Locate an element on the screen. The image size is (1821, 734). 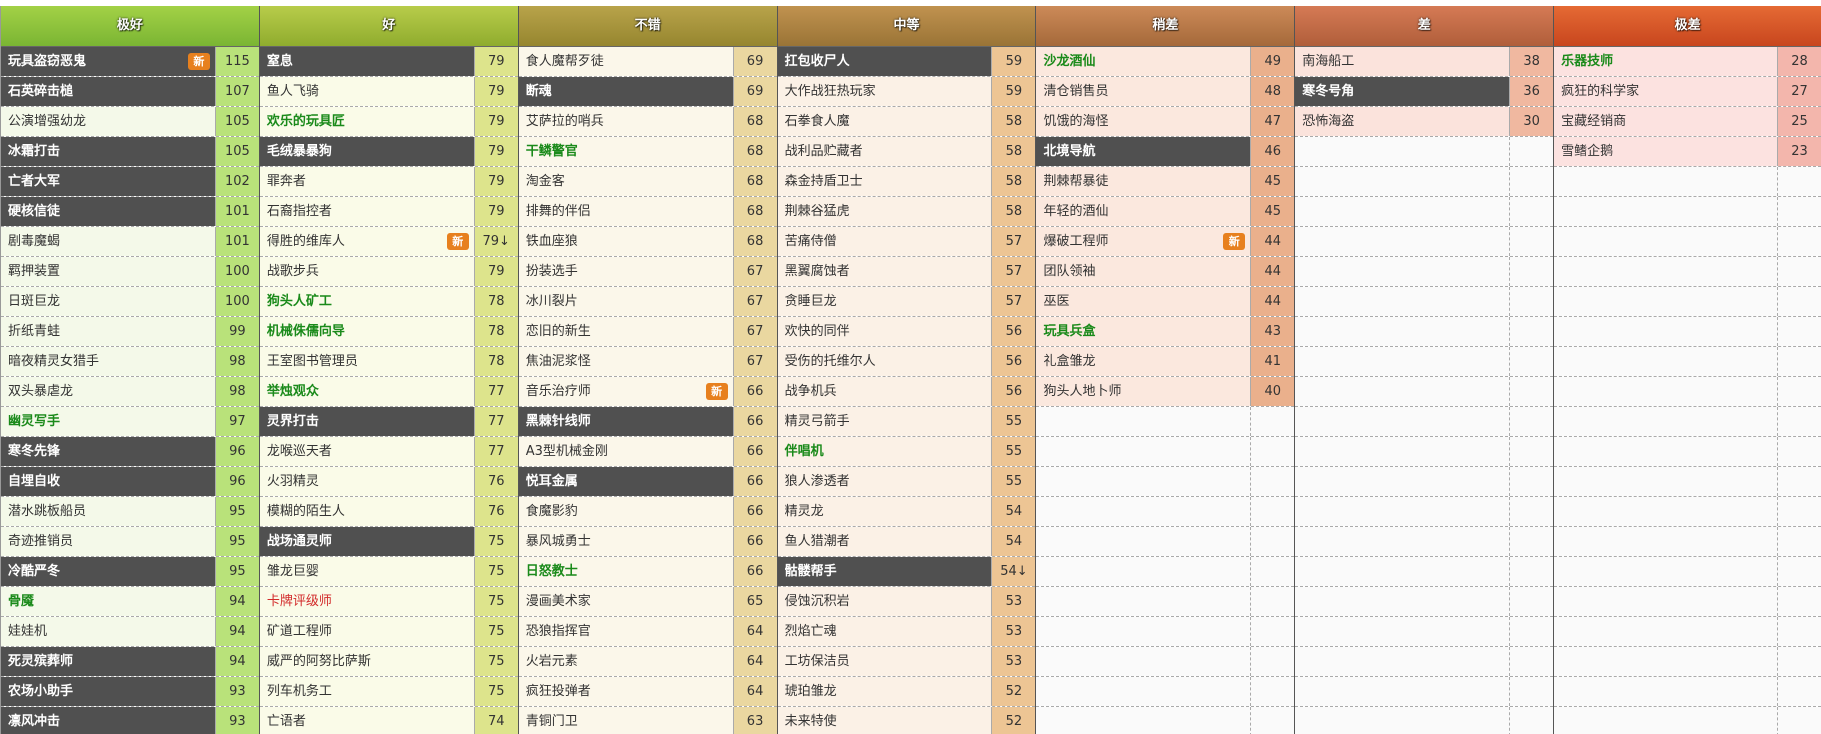
card-name: 大作战狂热玩家 is located at coordinates (884, 91).